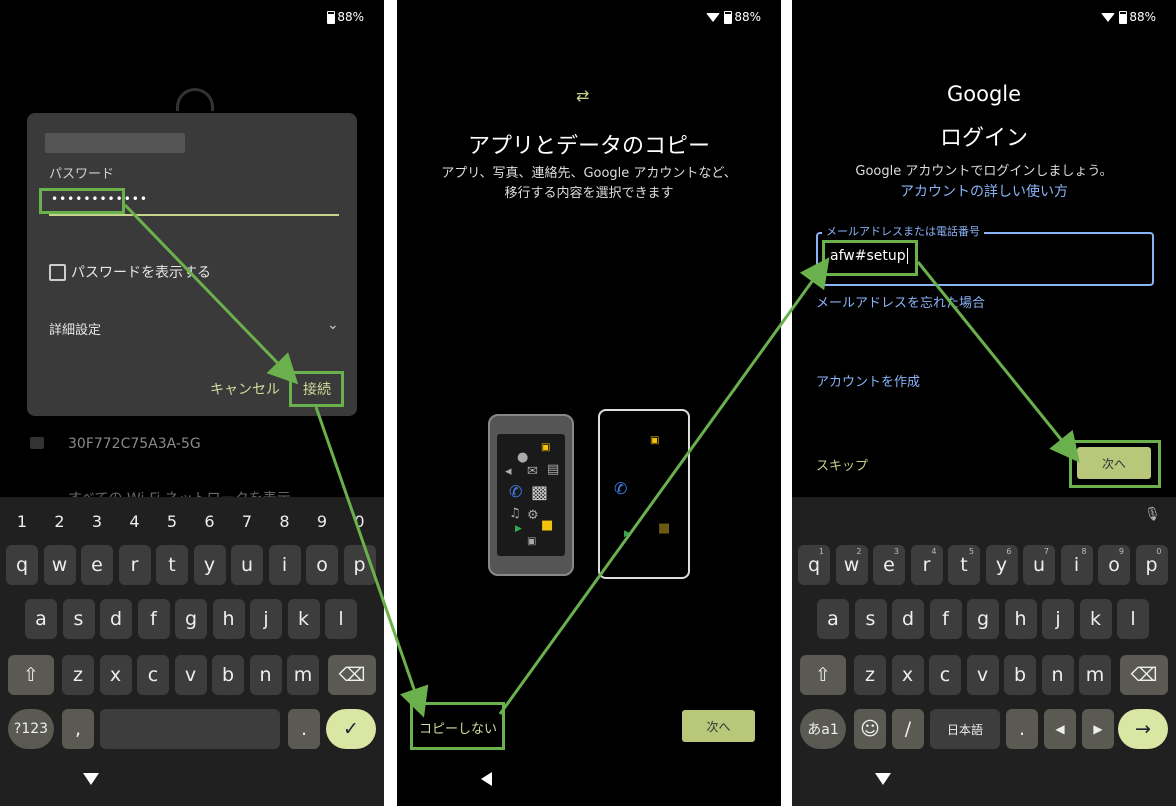 The height and width of the screenshot is (806, 1176). I want to click on number-key-2: 2, so click(60, 521).